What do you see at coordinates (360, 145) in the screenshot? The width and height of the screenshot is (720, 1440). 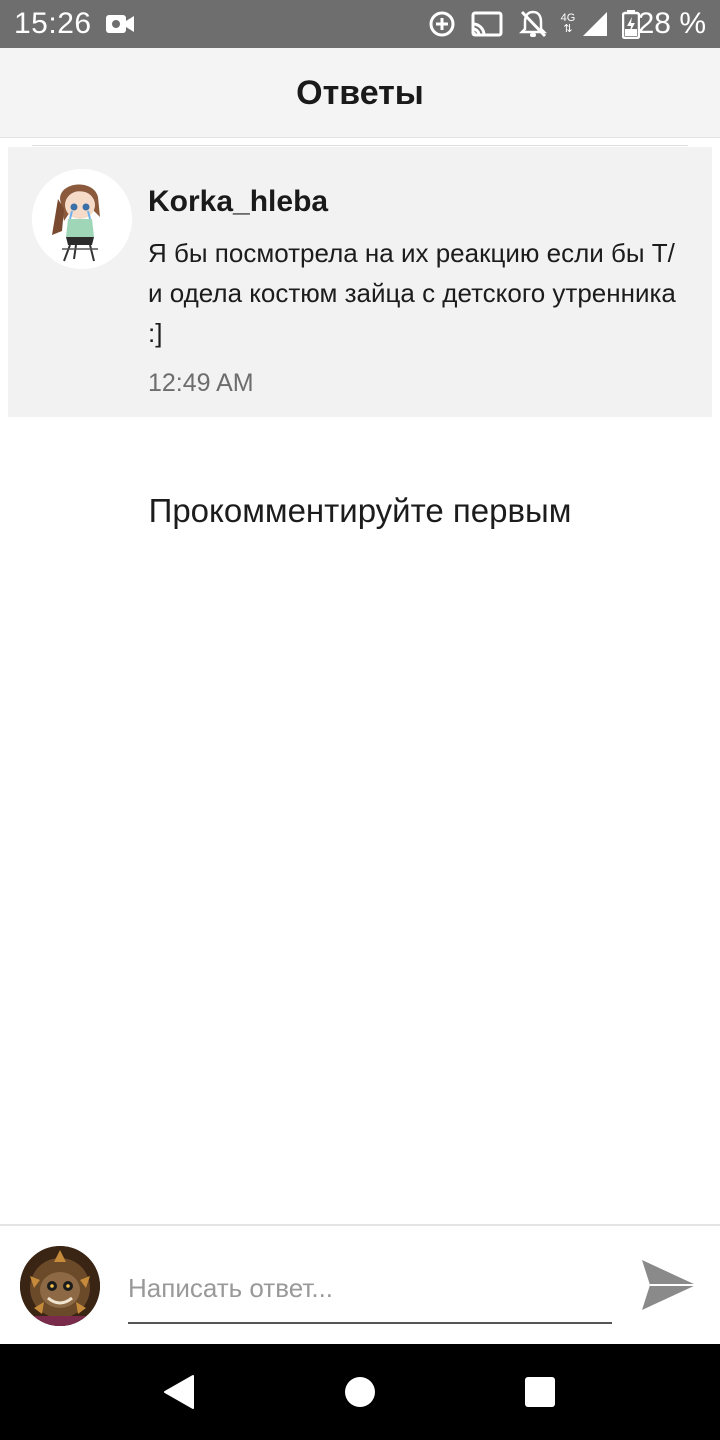 I see `divider` at bounding box center [360, 145].